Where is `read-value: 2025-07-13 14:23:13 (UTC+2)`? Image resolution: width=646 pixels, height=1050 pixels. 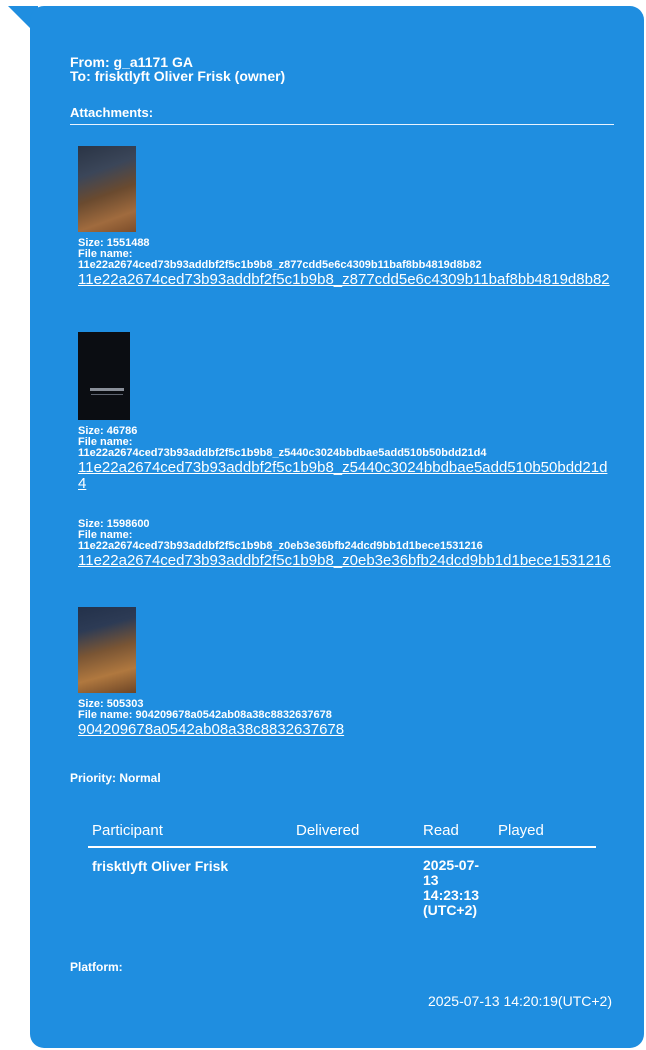
read-value: 2025-07-13 14:23:13 (UTC+2) is located at coordinates (451, 887).